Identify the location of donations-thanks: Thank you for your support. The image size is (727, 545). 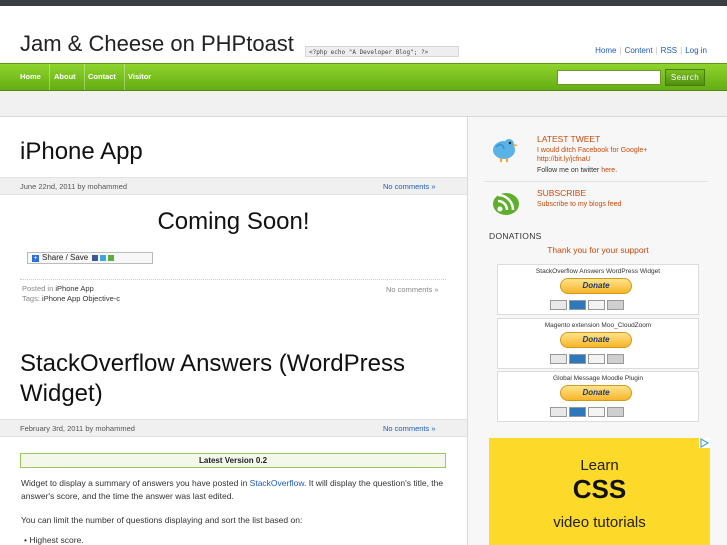
(598, 250).